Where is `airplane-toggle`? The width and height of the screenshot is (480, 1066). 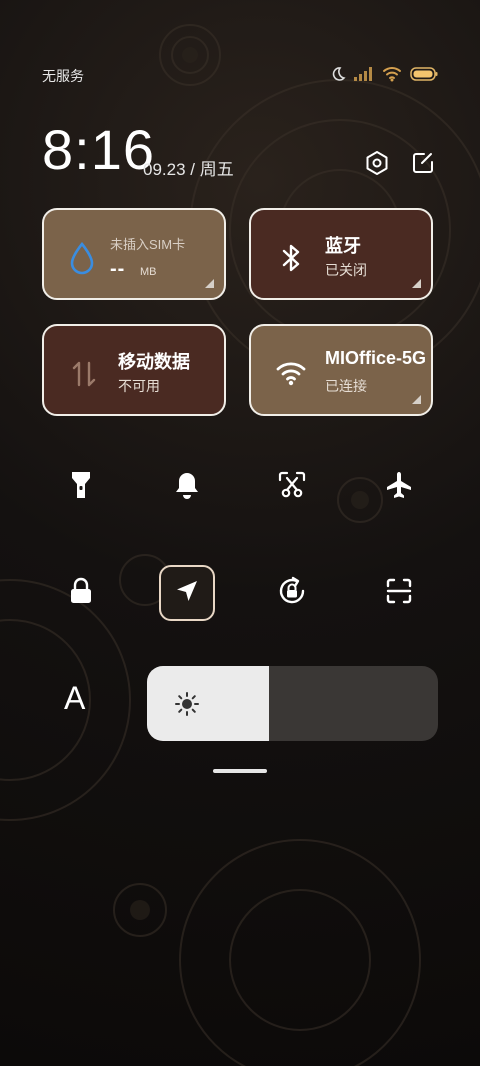
airplane-toggle is located at coordinates (399, 487).